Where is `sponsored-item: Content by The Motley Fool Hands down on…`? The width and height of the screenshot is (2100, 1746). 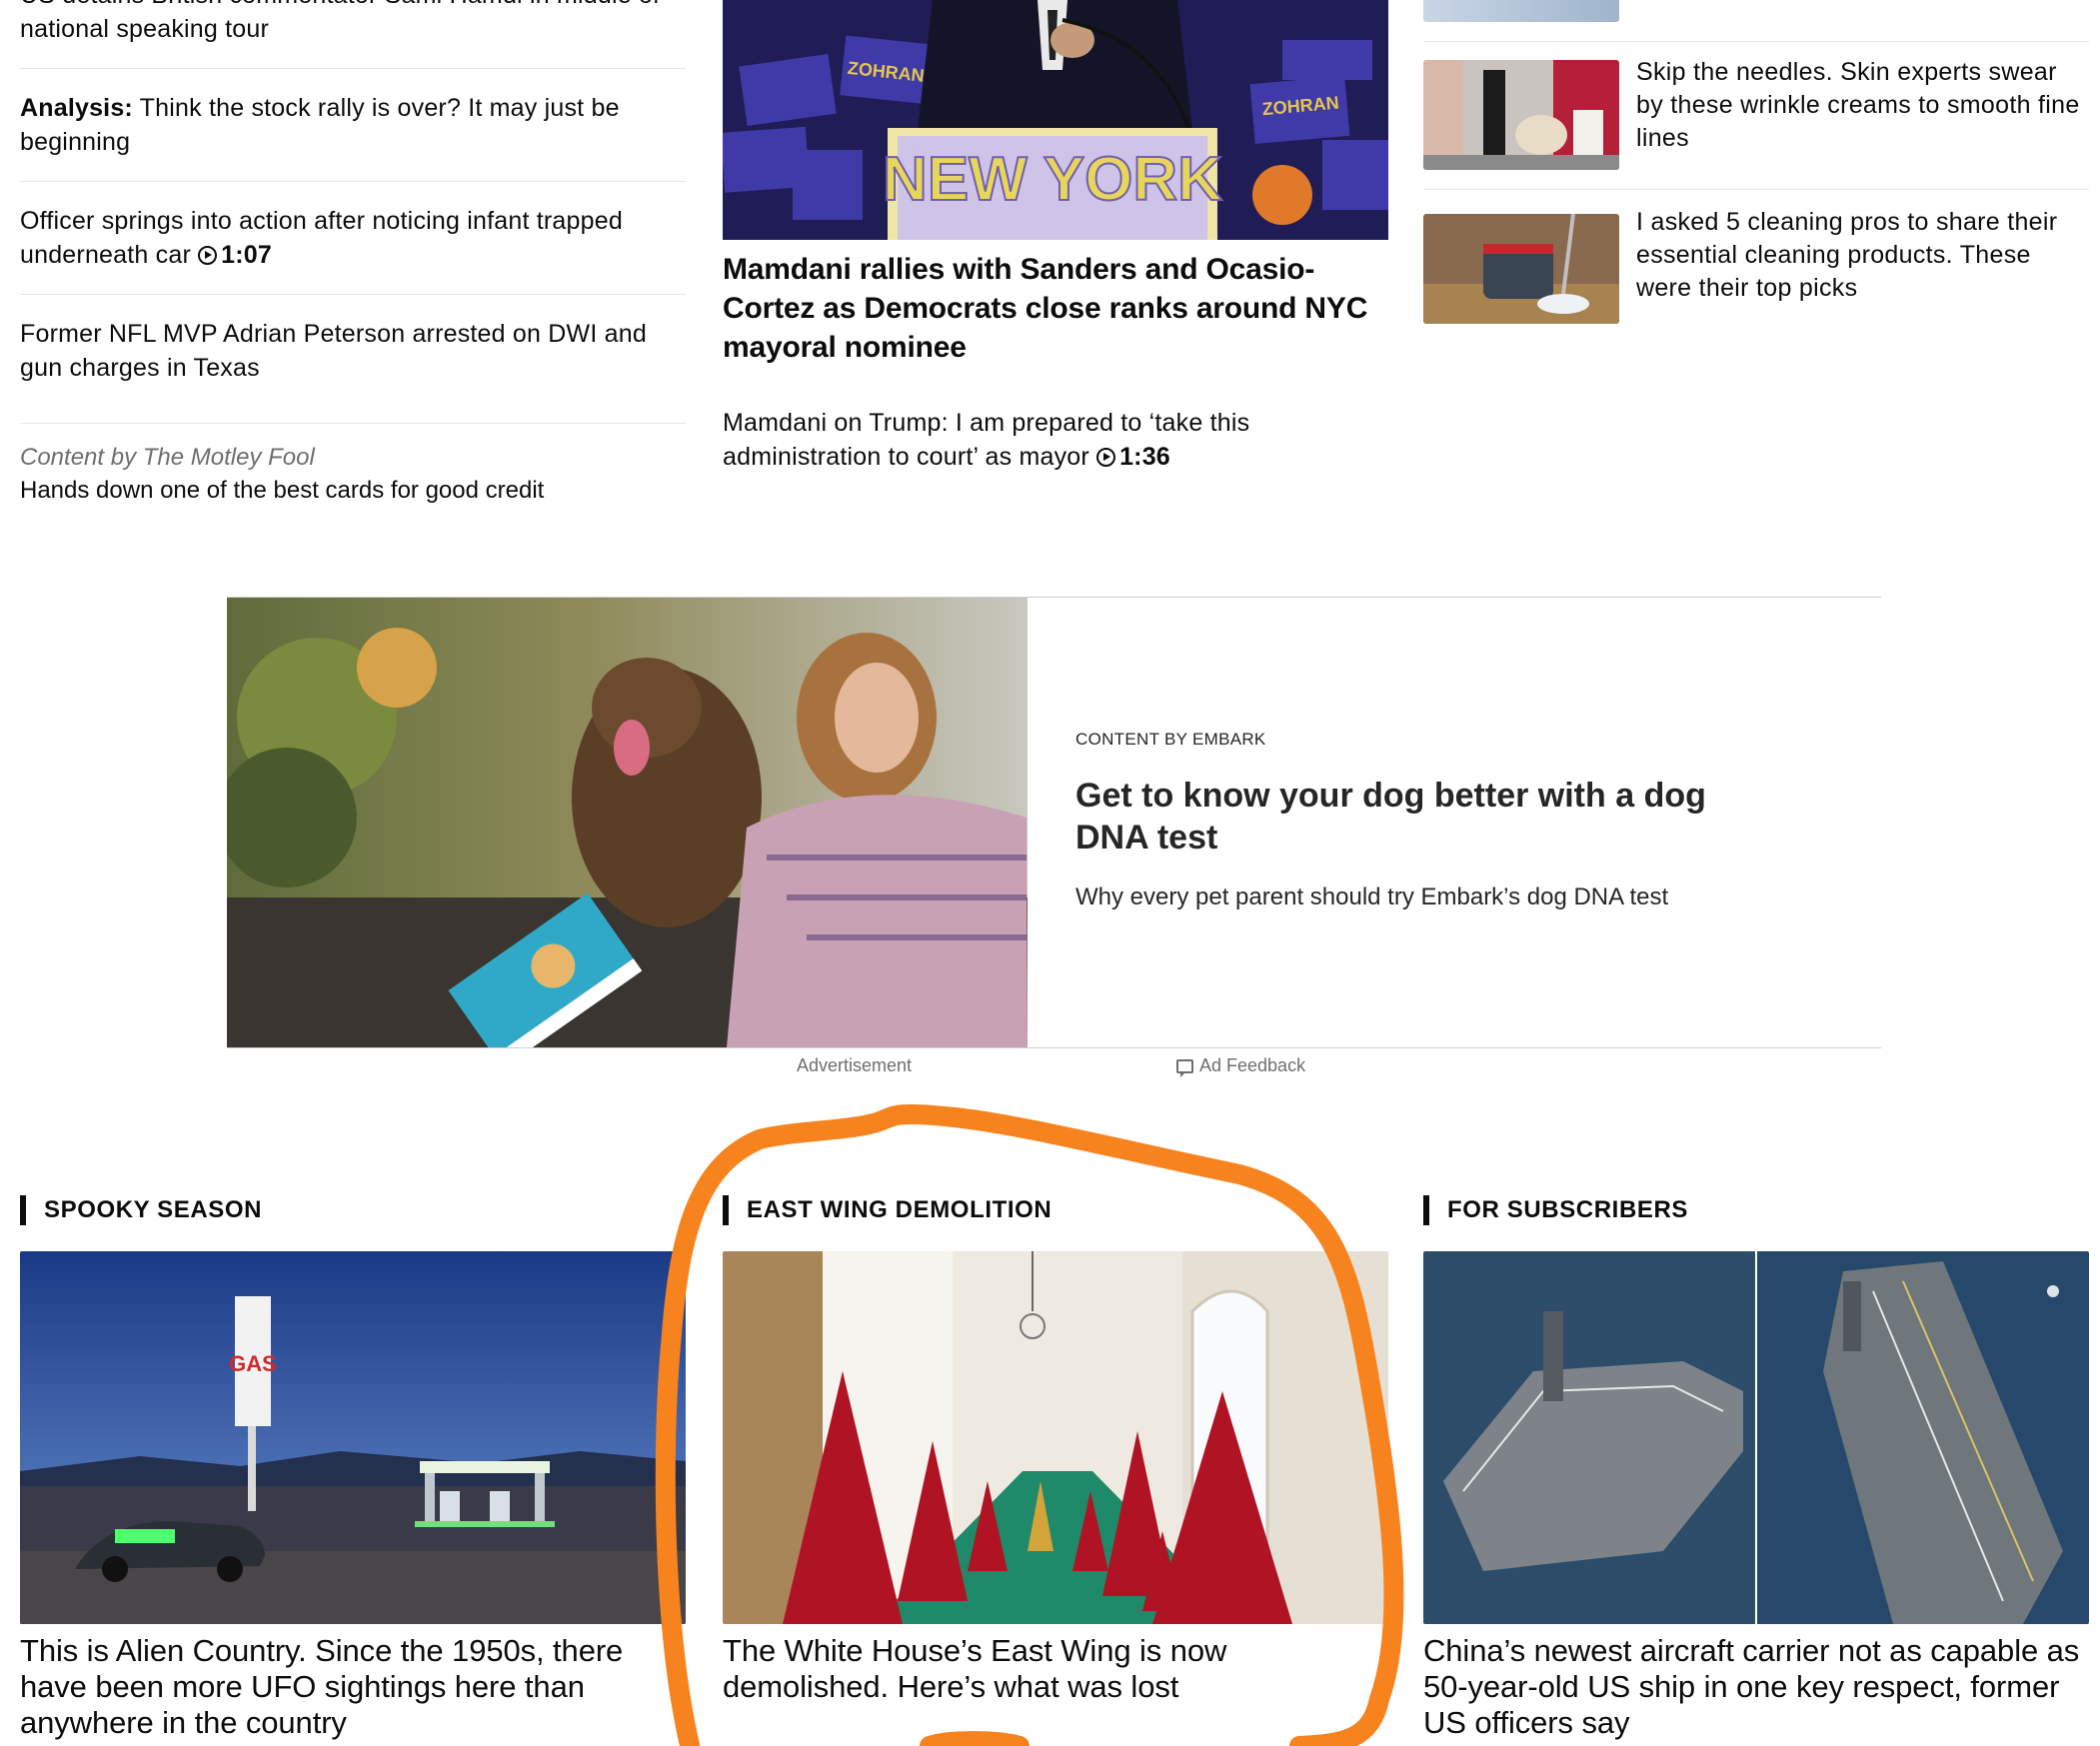 sponsored-item: Content by The Motley Fool Hands down on… is located at coordinates (353, 466).